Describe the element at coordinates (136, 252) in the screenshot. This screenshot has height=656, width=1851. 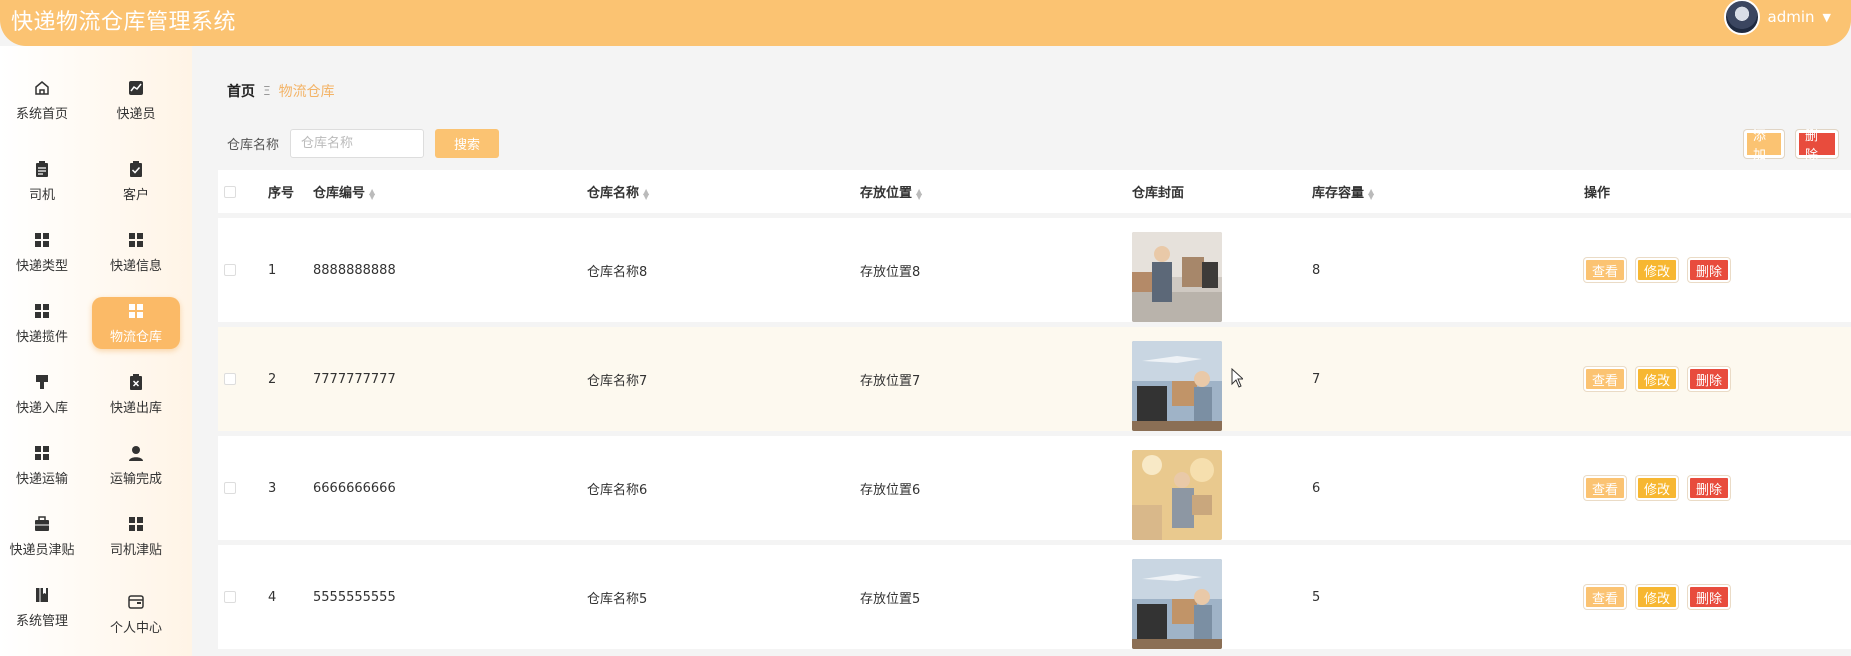
I see `sidebar-item-express-info: 快递信息` at that location.